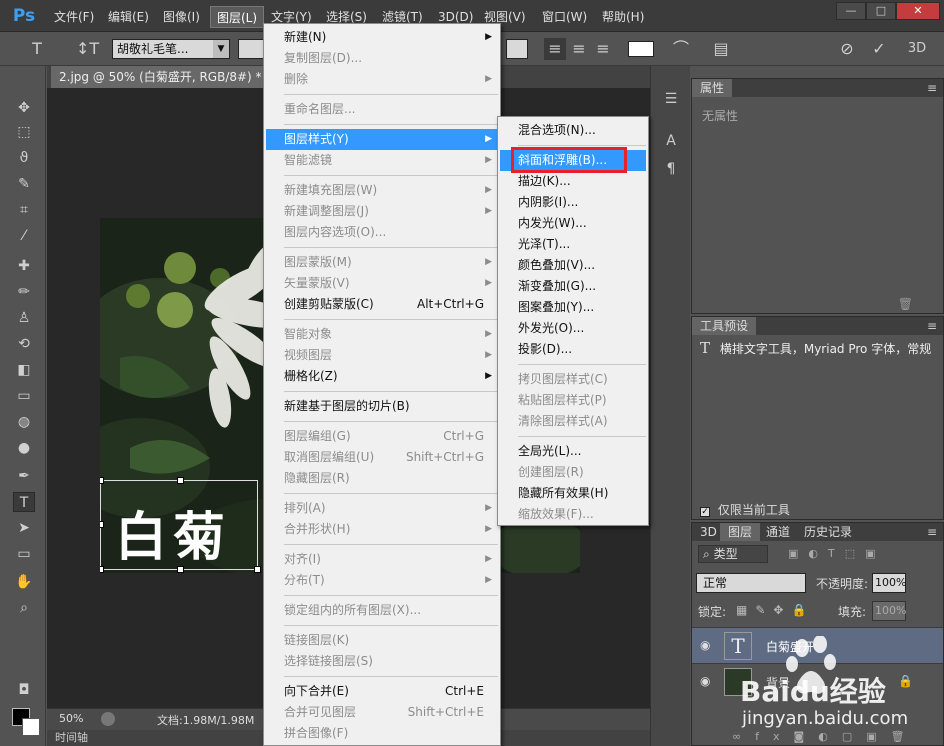  I want to click on dodge-tool-icon: ●, so click(24, 448).